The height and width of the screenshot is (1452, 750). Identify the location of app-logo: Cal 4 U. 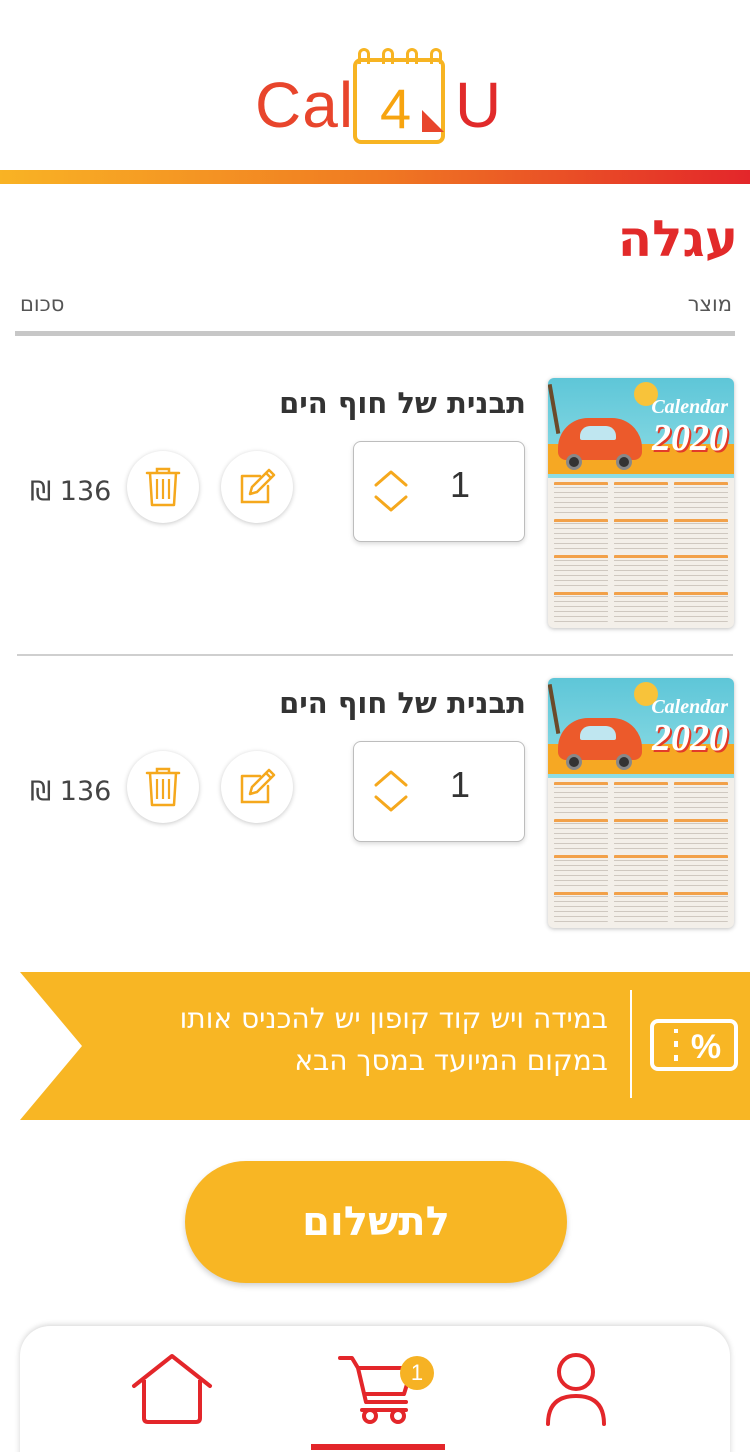
(380, 95).